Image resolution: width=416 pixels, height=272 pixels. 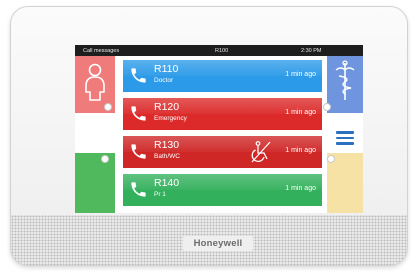 I want to click on alert-room: R110, so click(x=166, y=69).